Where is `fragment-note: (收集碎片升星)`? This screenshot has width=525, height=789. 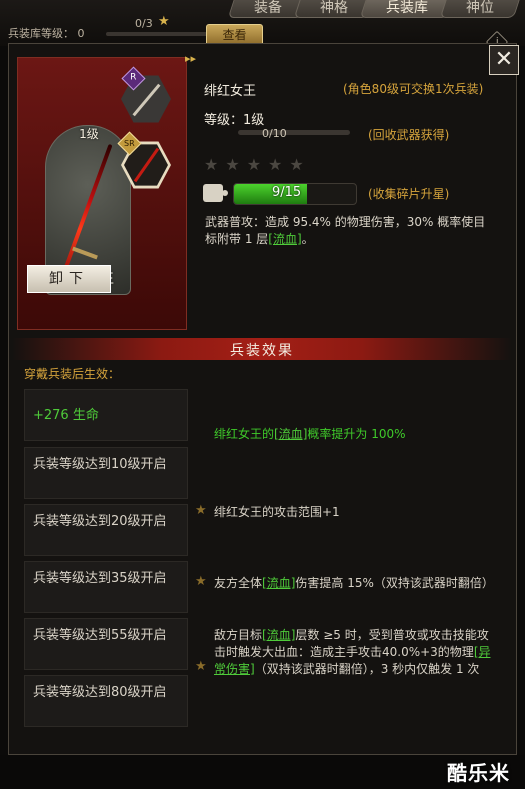 fragment-note: (收集碎片升星) is located at coordinates (409, 194).